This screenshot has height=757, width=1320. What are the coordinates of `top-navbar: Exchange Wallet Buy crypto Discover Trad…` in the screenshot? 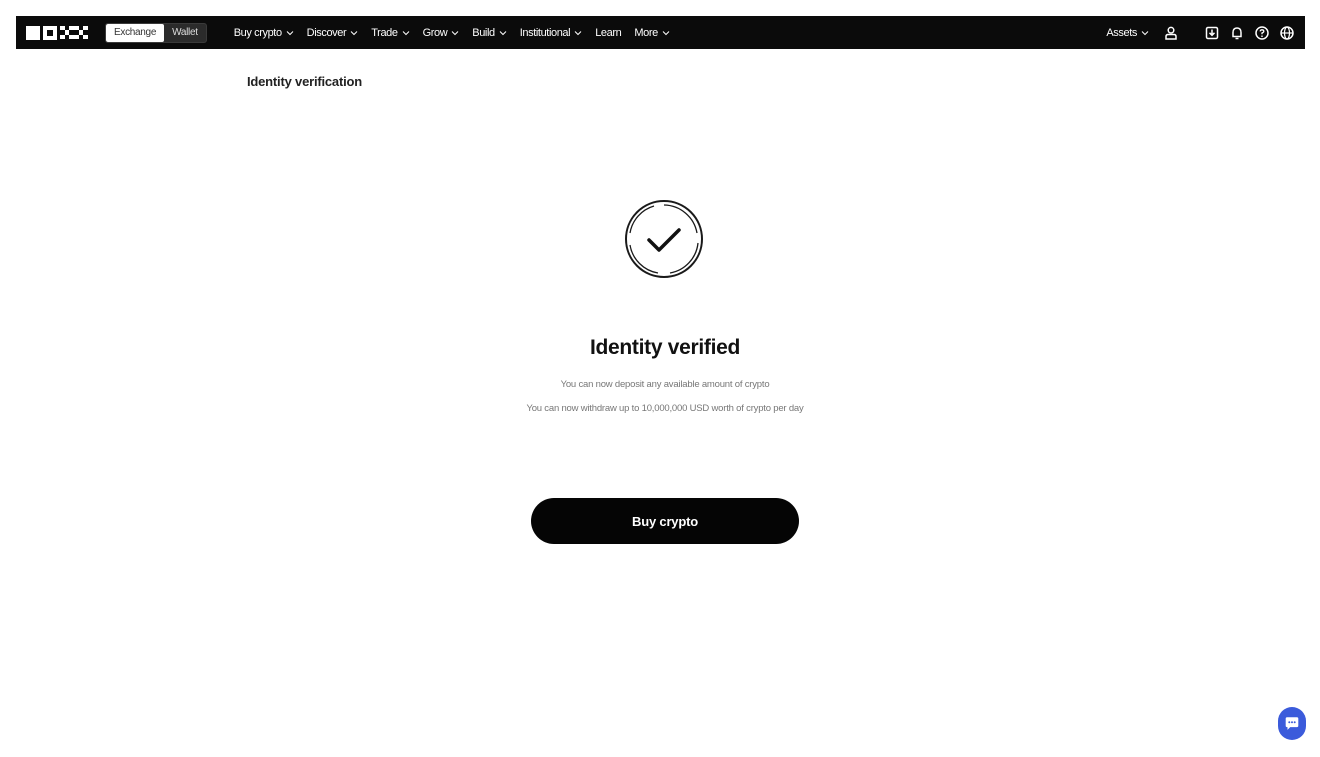 It's located at (660, 32).